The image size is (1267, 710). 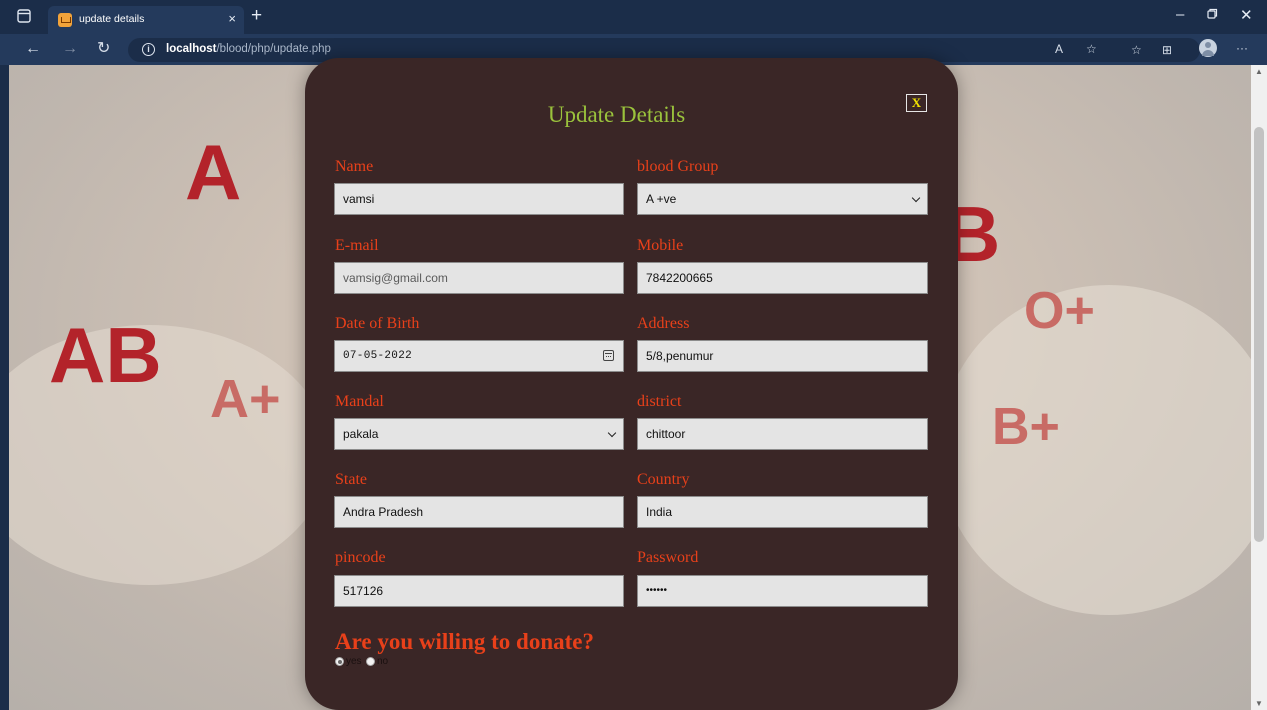 I want to click on bg-letter-b-plus: B+, so click(x=1026, y=427).